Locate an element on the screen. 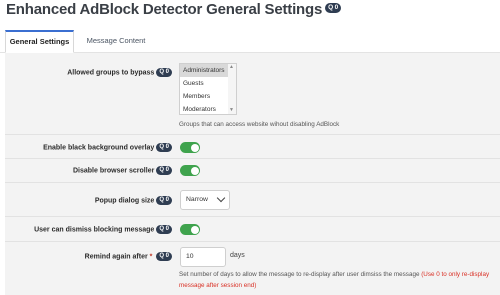 The width and height of the screenshot is (500, 295). required-mark: * is located at coordinates (151, 257).